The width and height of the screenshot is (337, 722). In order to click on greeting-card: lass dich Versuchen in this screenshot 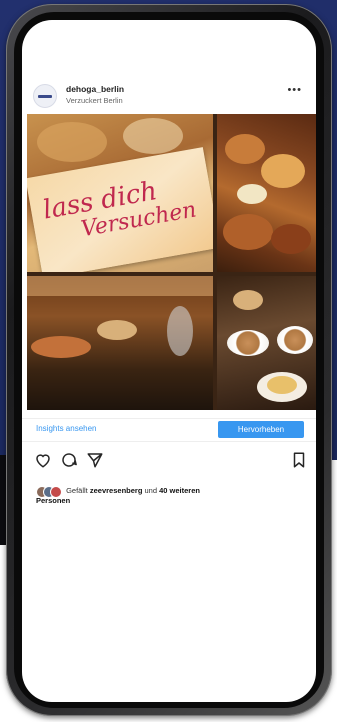, I will do `click(120, 209)`.